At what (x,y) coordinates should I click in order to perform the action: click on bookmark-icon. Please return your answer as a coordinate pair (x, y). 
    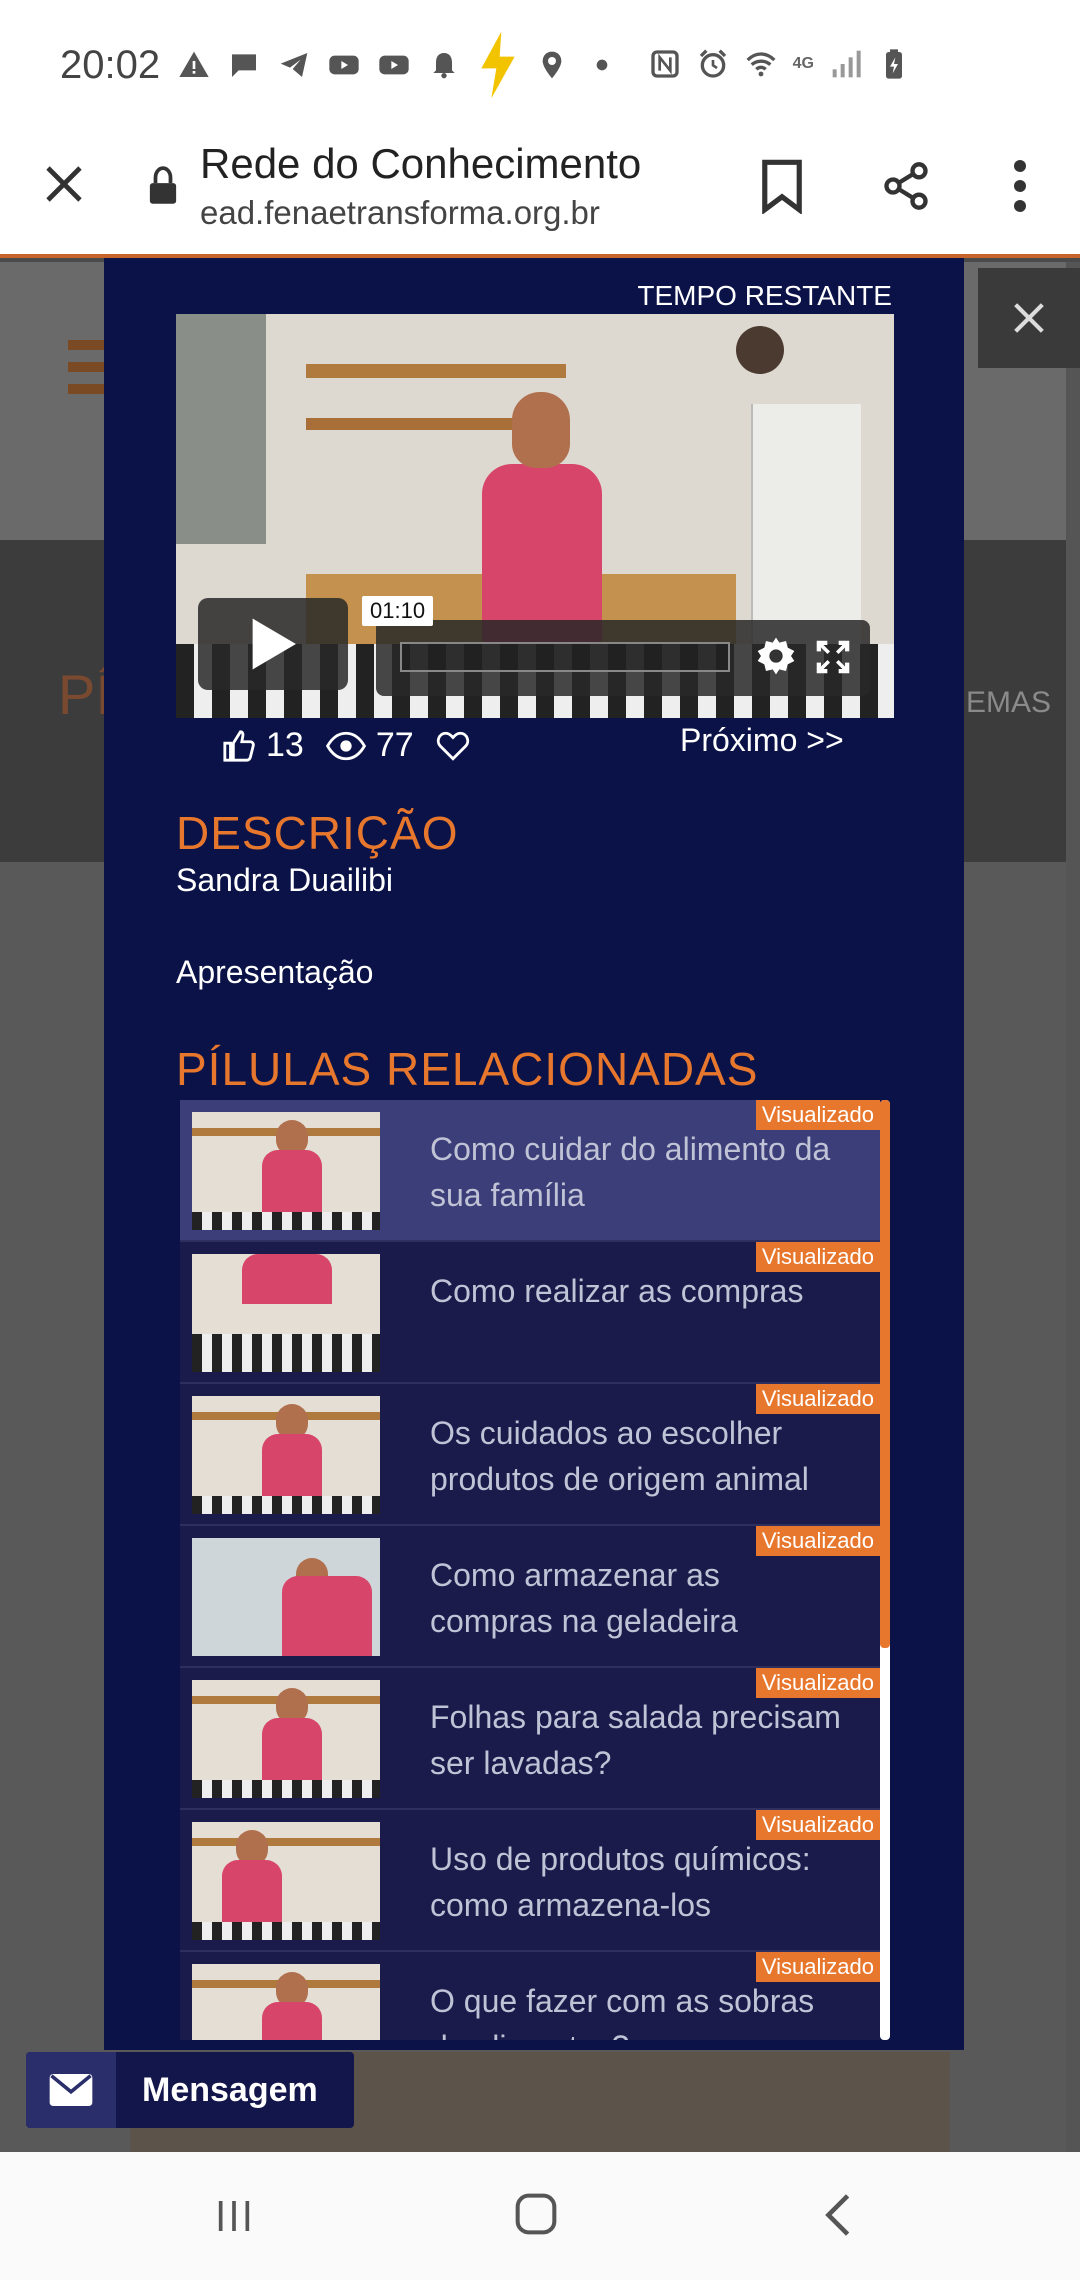
    Looking at the image, I should click on (782, 186).